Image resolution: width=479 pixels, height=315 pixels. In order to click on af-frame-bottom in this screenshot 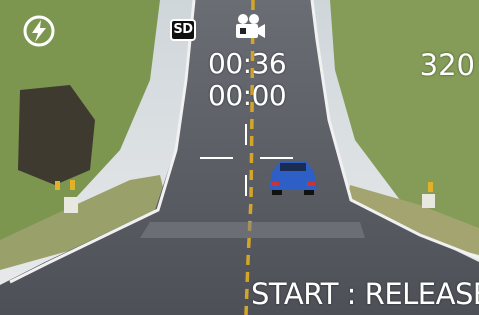, I will do `click(246, 185)`.